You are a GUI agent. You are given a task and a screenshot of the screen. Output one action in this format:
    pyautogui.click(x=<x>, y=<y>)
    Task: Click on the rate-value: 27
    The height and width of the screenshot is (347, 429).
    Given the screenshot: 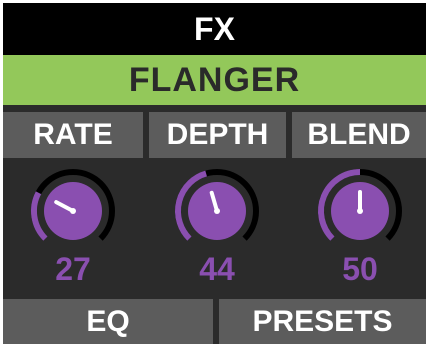 What is the action you would take?
    pyautogui.click(x=73, y=269)
    